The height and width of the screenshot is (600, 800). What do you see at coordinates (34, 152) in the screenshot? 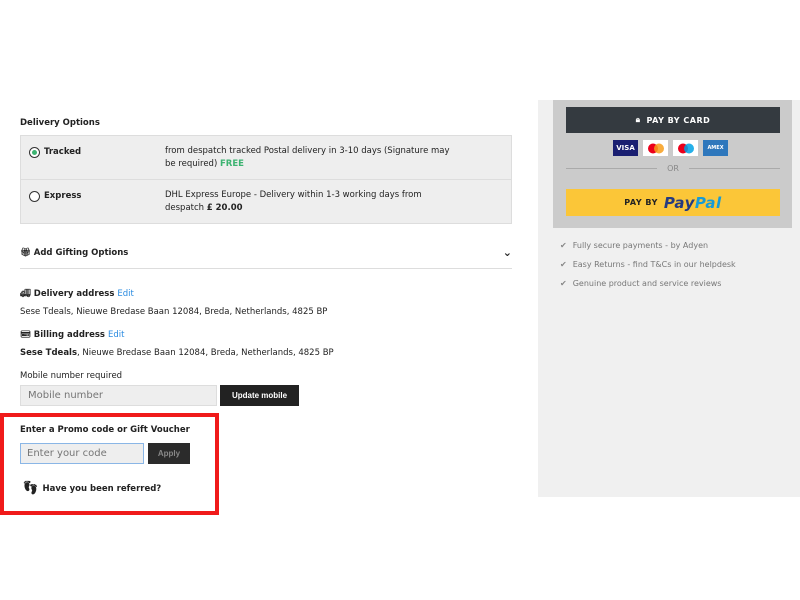
I see `radio-tracked` at bounding box center [34, 152].